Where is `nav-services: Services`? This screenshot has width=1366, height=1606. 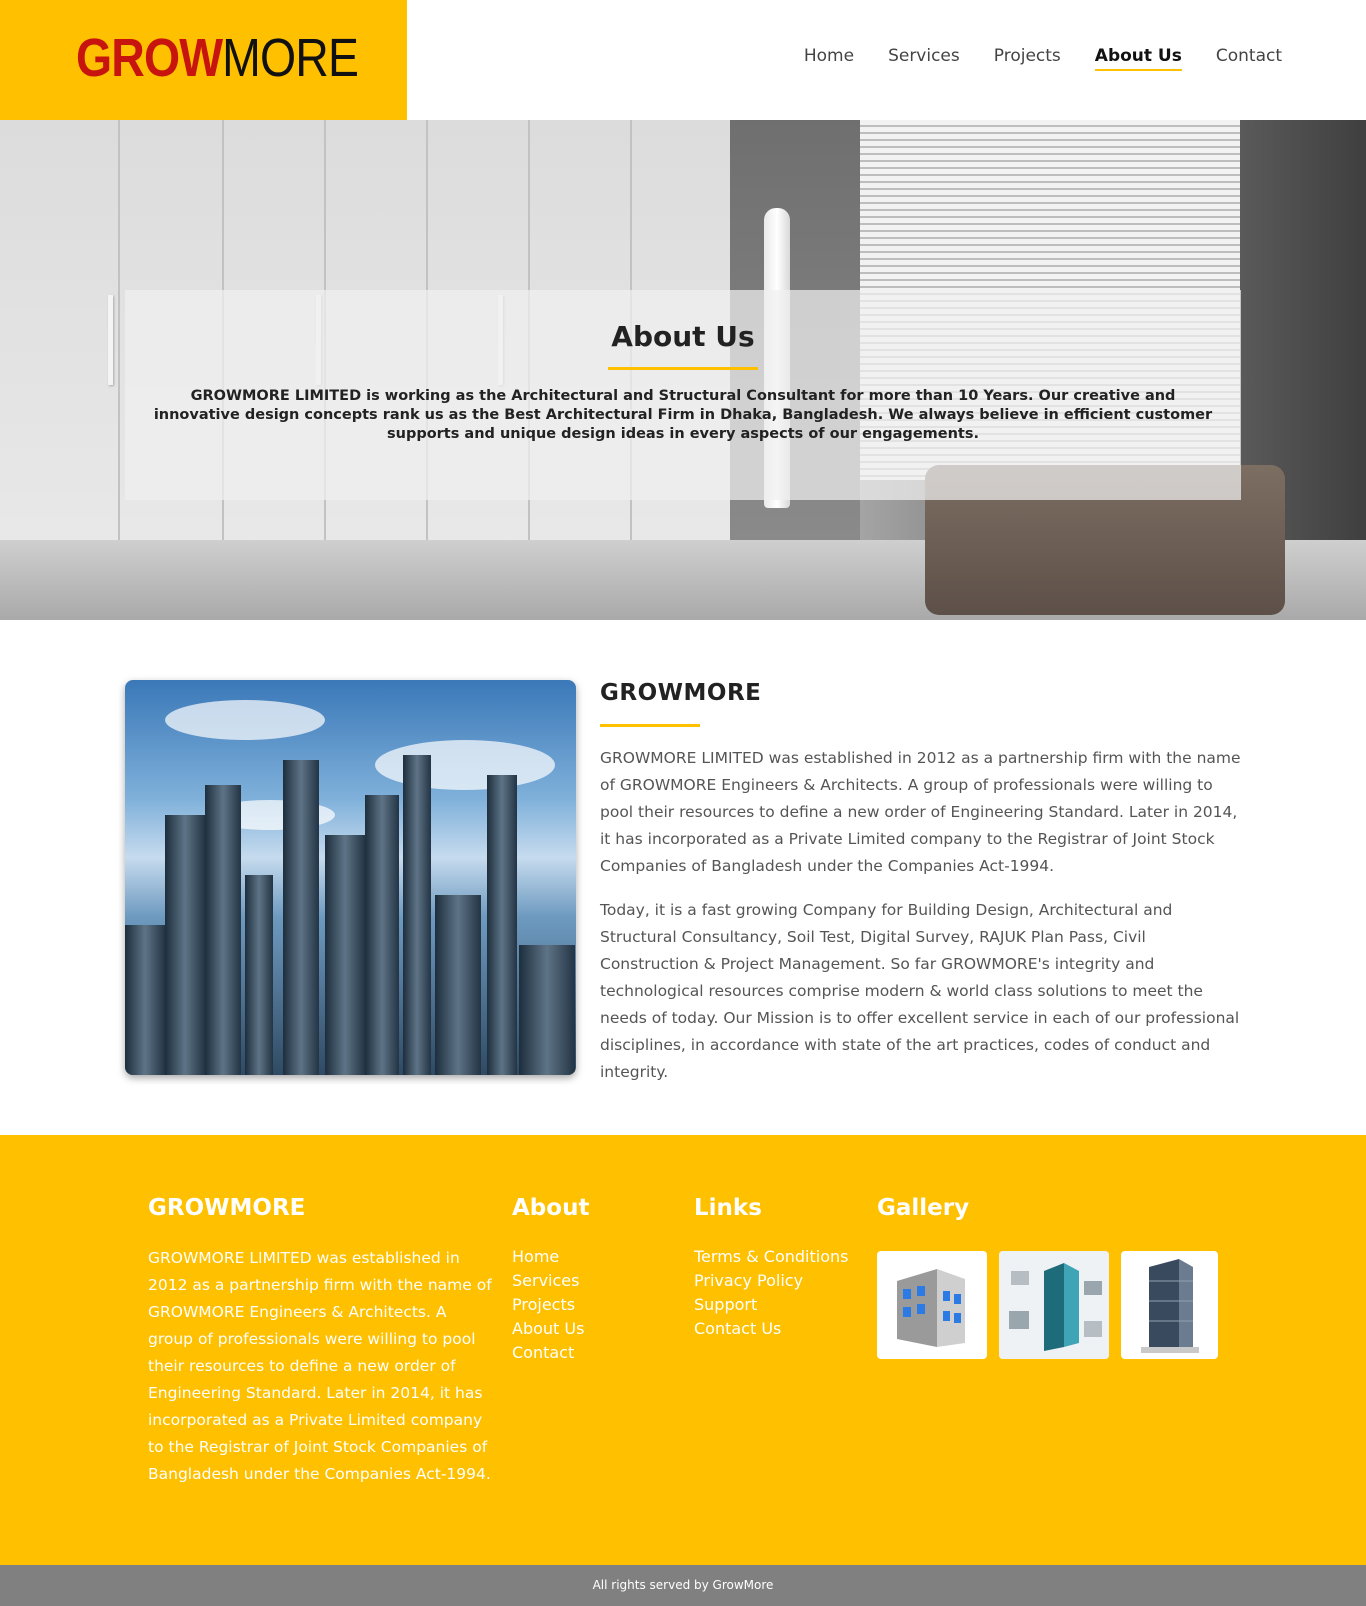 nav-services: Services is located at coordinates (924, 58).